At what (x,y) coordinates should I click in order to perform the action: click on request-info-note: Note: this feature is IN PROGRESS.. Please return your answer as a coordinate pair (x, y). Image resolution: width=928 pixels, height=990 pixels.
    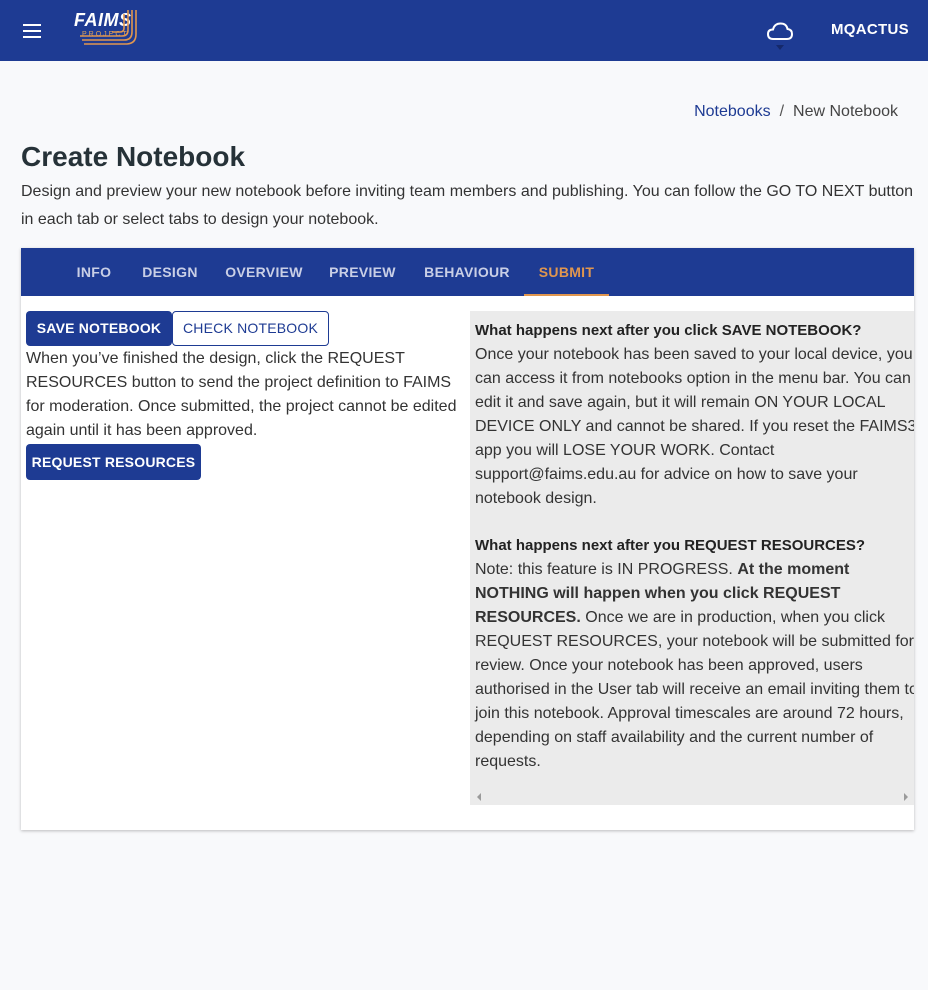
    Looking at the image, I should click on (604, 569).